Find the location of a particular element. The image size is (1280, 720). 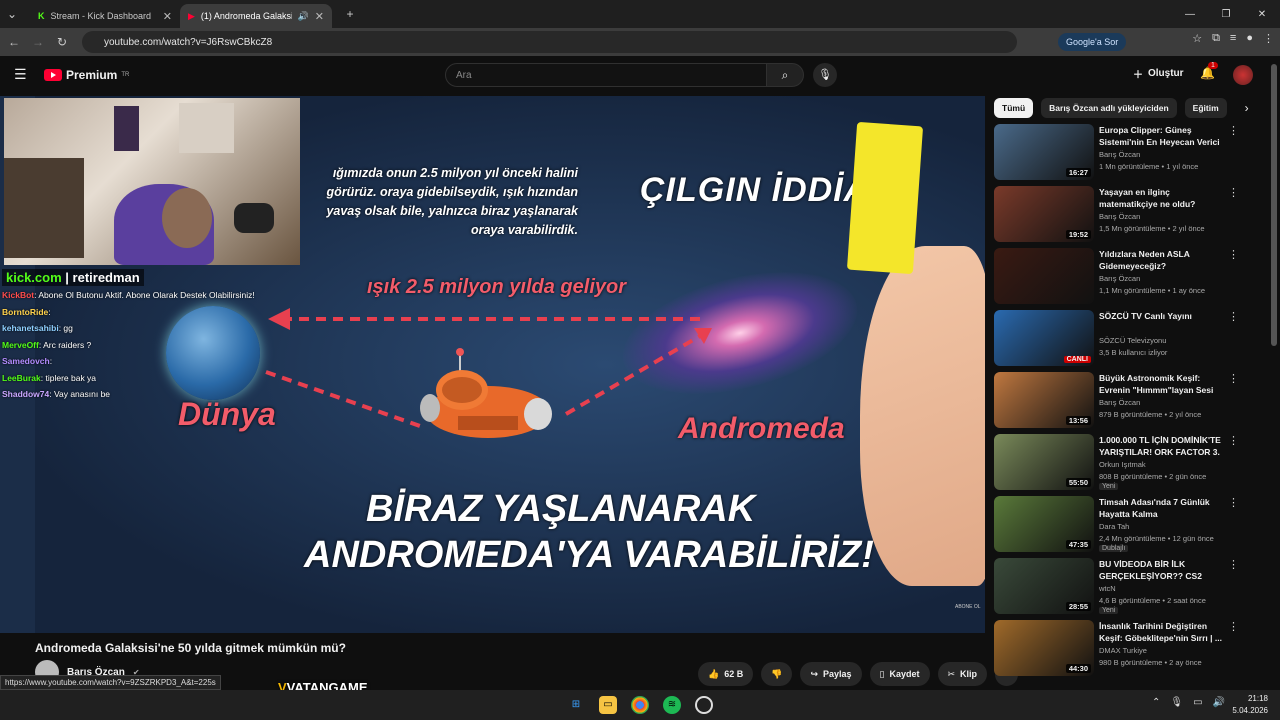

chat-text: : tiplere bak ya is located at coordinates (68, 377).